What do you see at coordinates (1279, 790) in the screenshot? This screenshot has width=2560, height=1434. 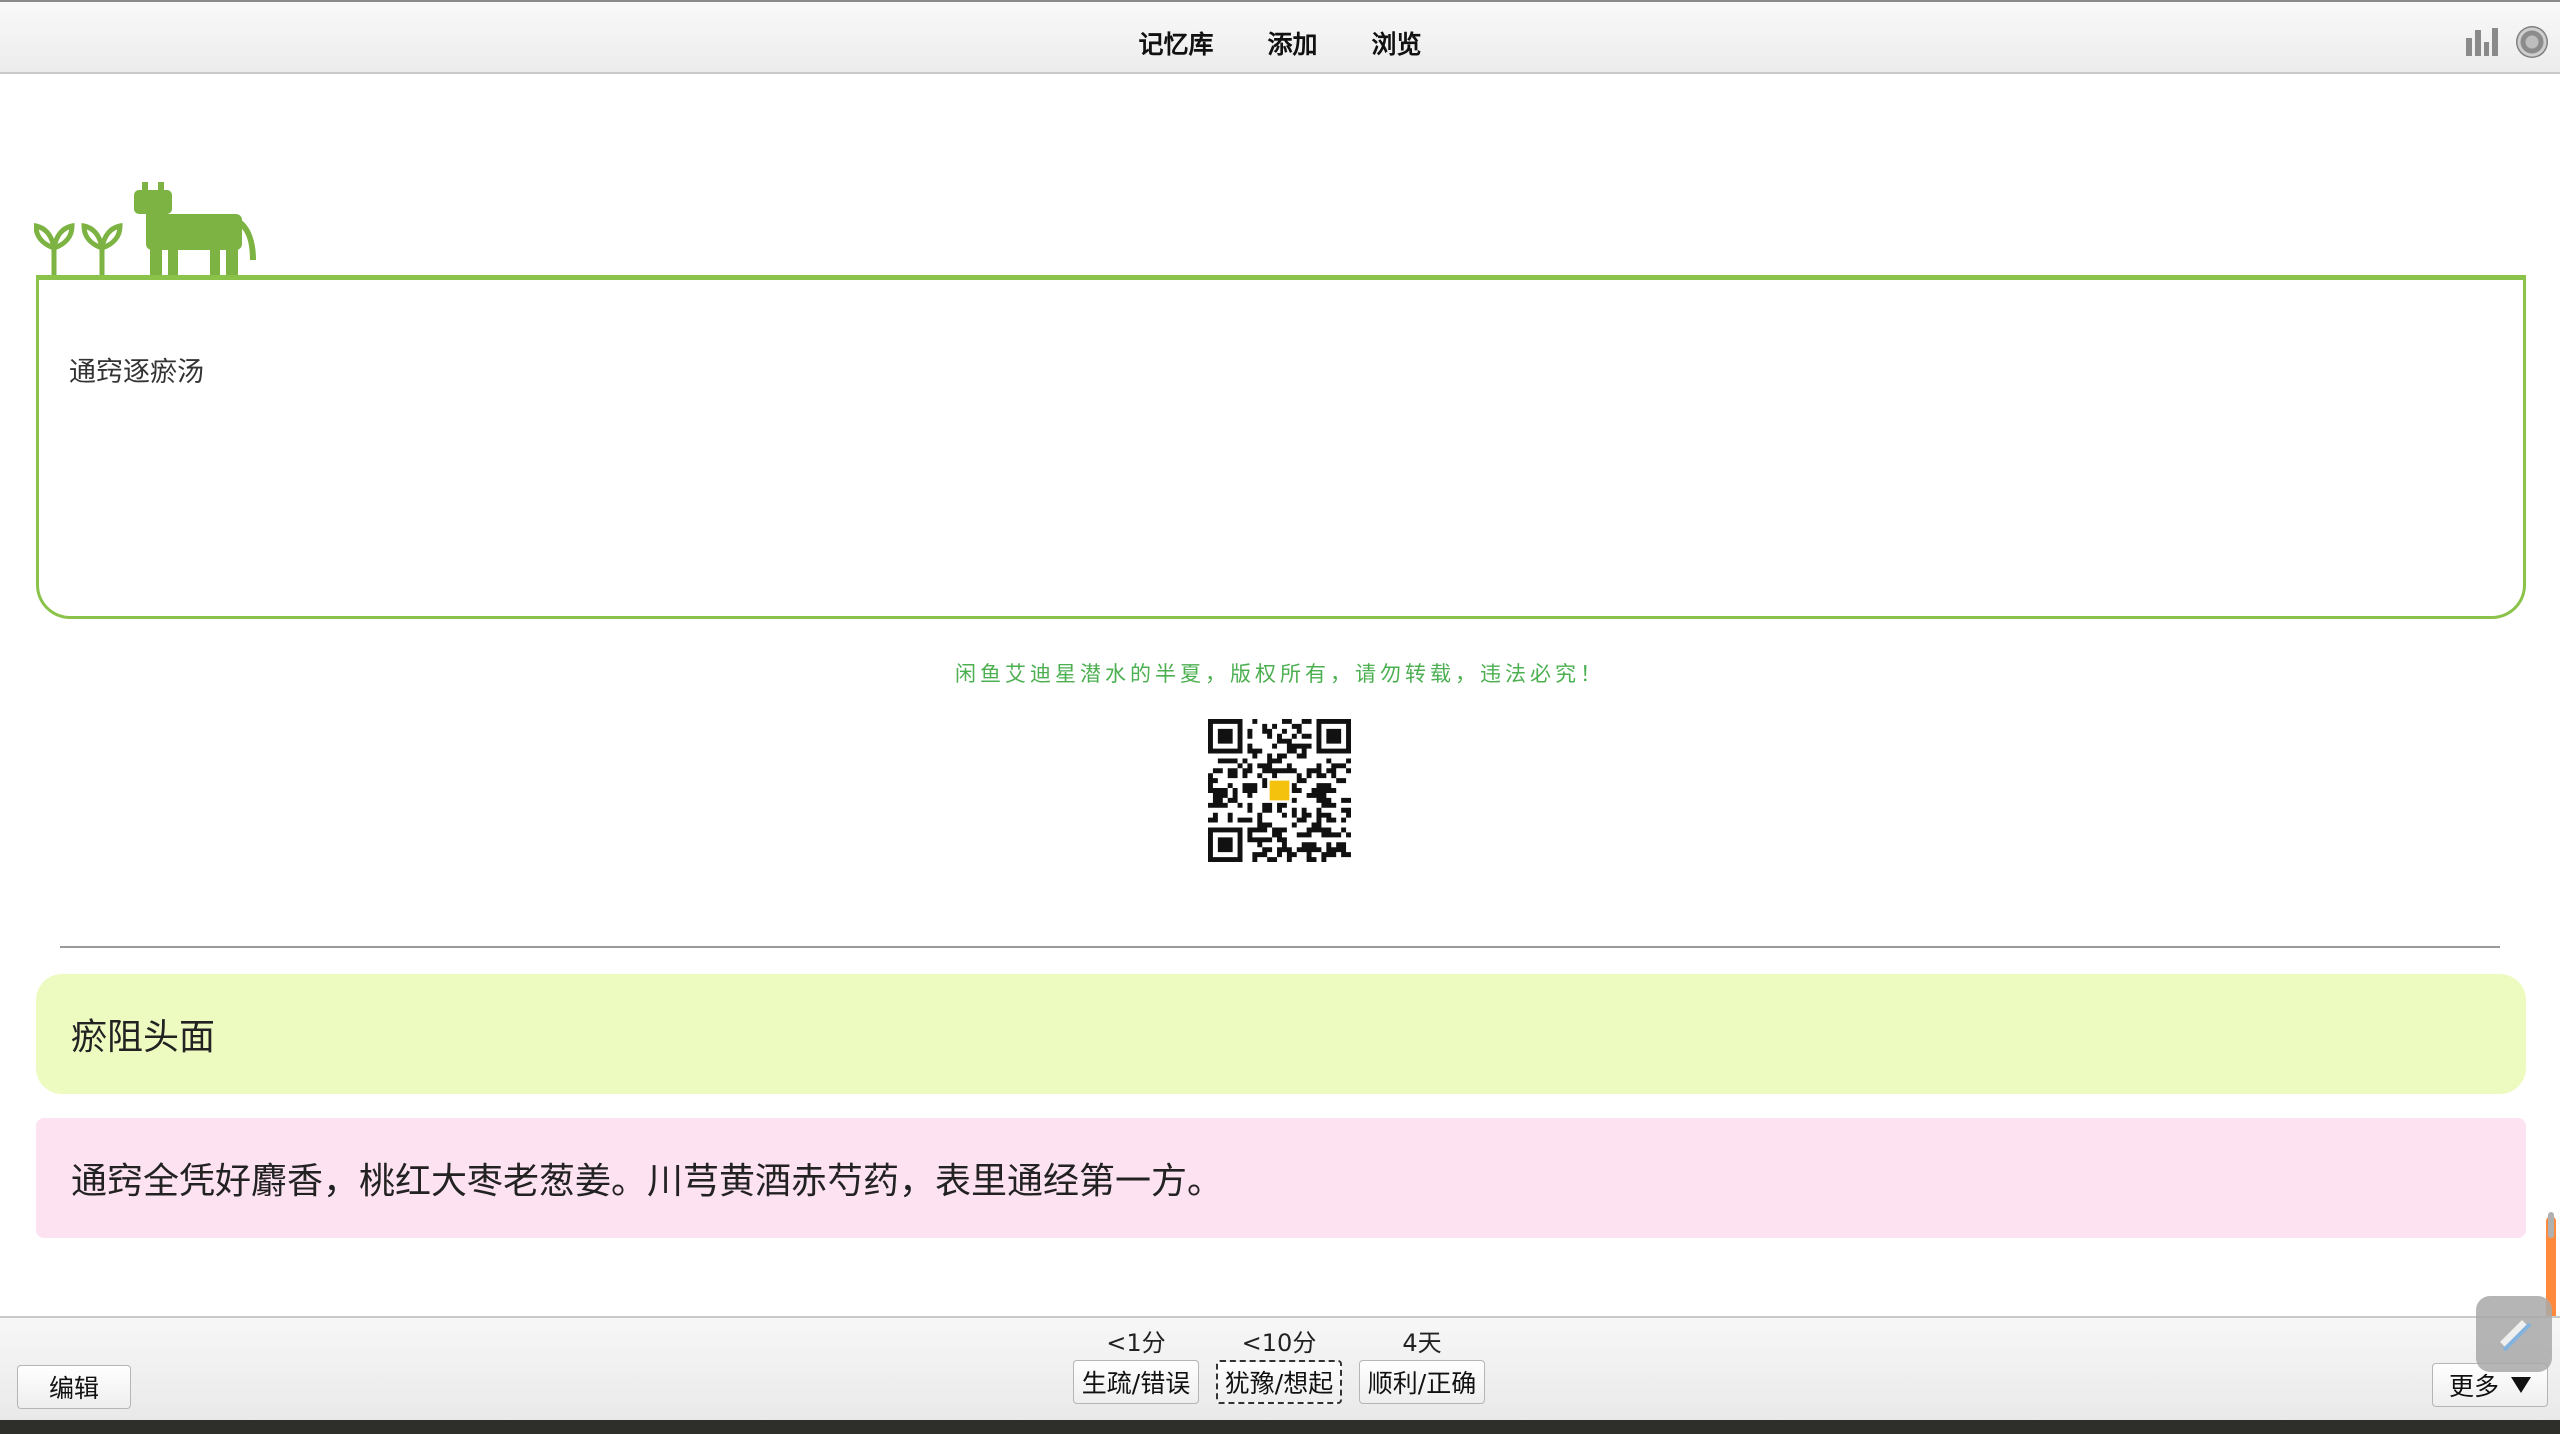 I see `qr-code-icon` at bounding box center [1279, 790].